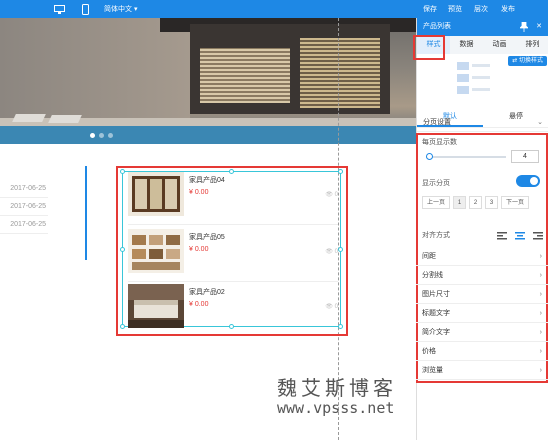  I want to click on show-paging-toggle, so click(528, 181).